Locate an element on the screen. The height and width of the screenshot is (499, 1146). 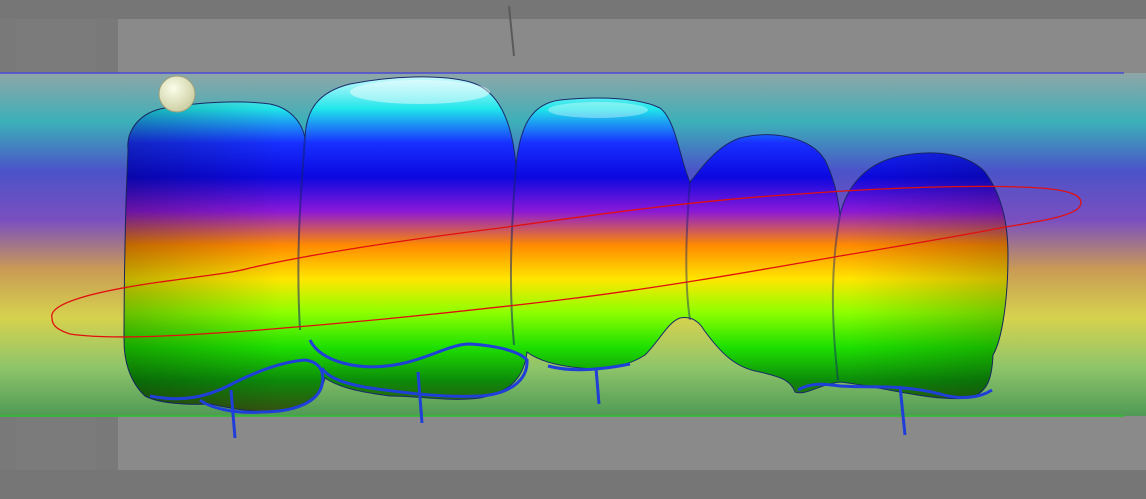
left-strip-accent-lower is located at coordinates (56, 443).